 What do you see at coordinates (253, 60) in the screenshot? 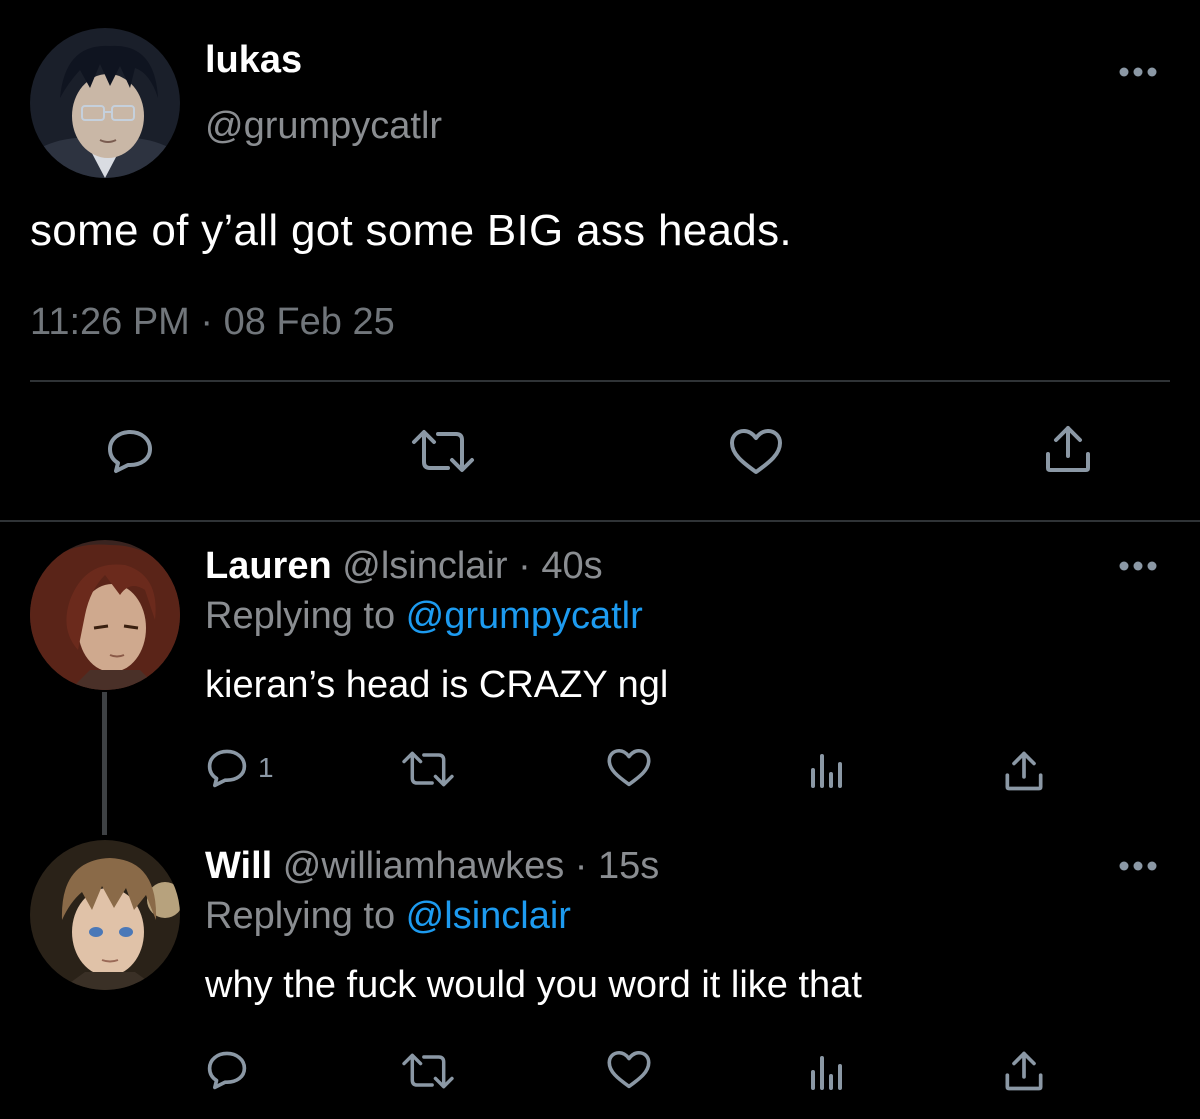
I see `display-name: lukas` at bounding box center [253, 60].